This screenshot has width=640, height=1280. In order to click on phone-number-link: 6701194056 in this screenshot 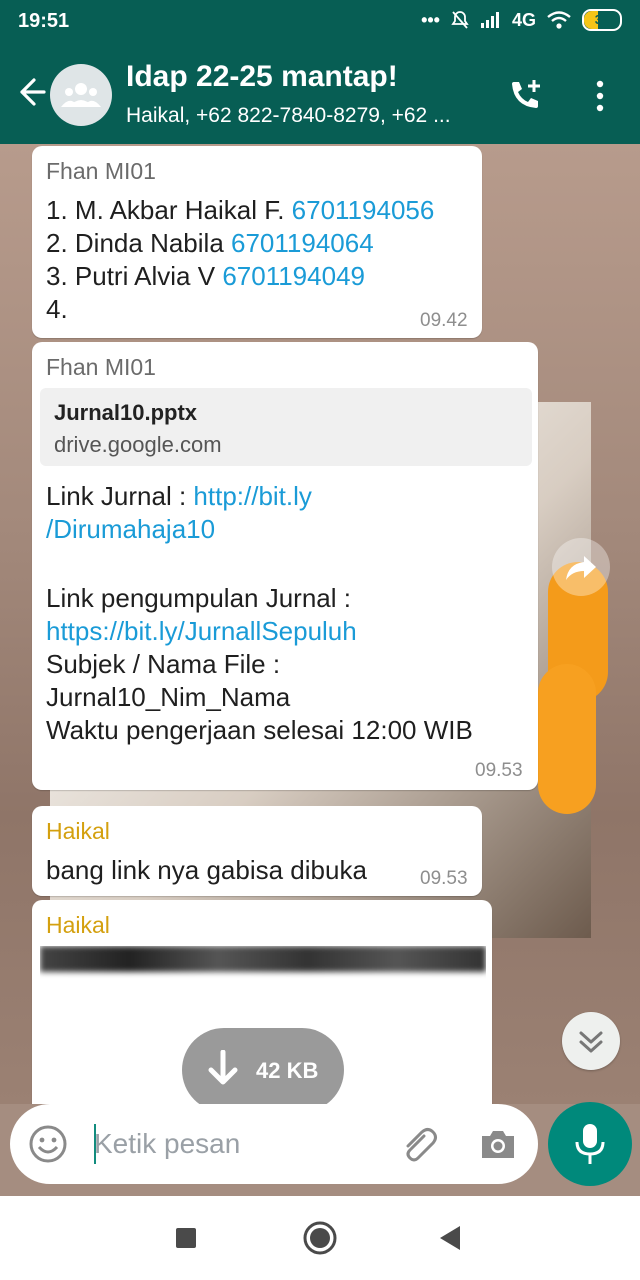, I will do `click(363, 210)`.